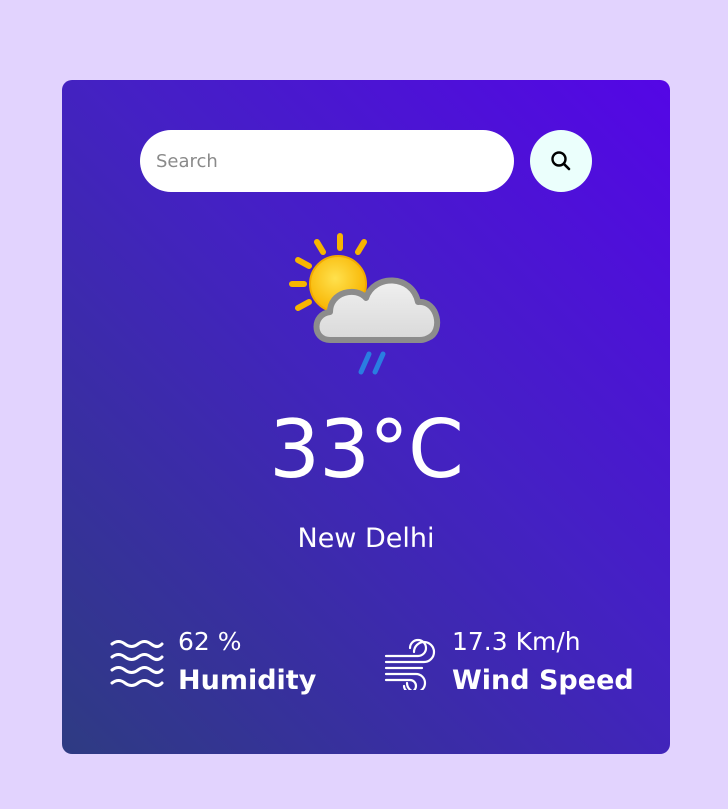  Describe the element at coordinates (327, 161) in the screenshot. I see `search-input` at that location.